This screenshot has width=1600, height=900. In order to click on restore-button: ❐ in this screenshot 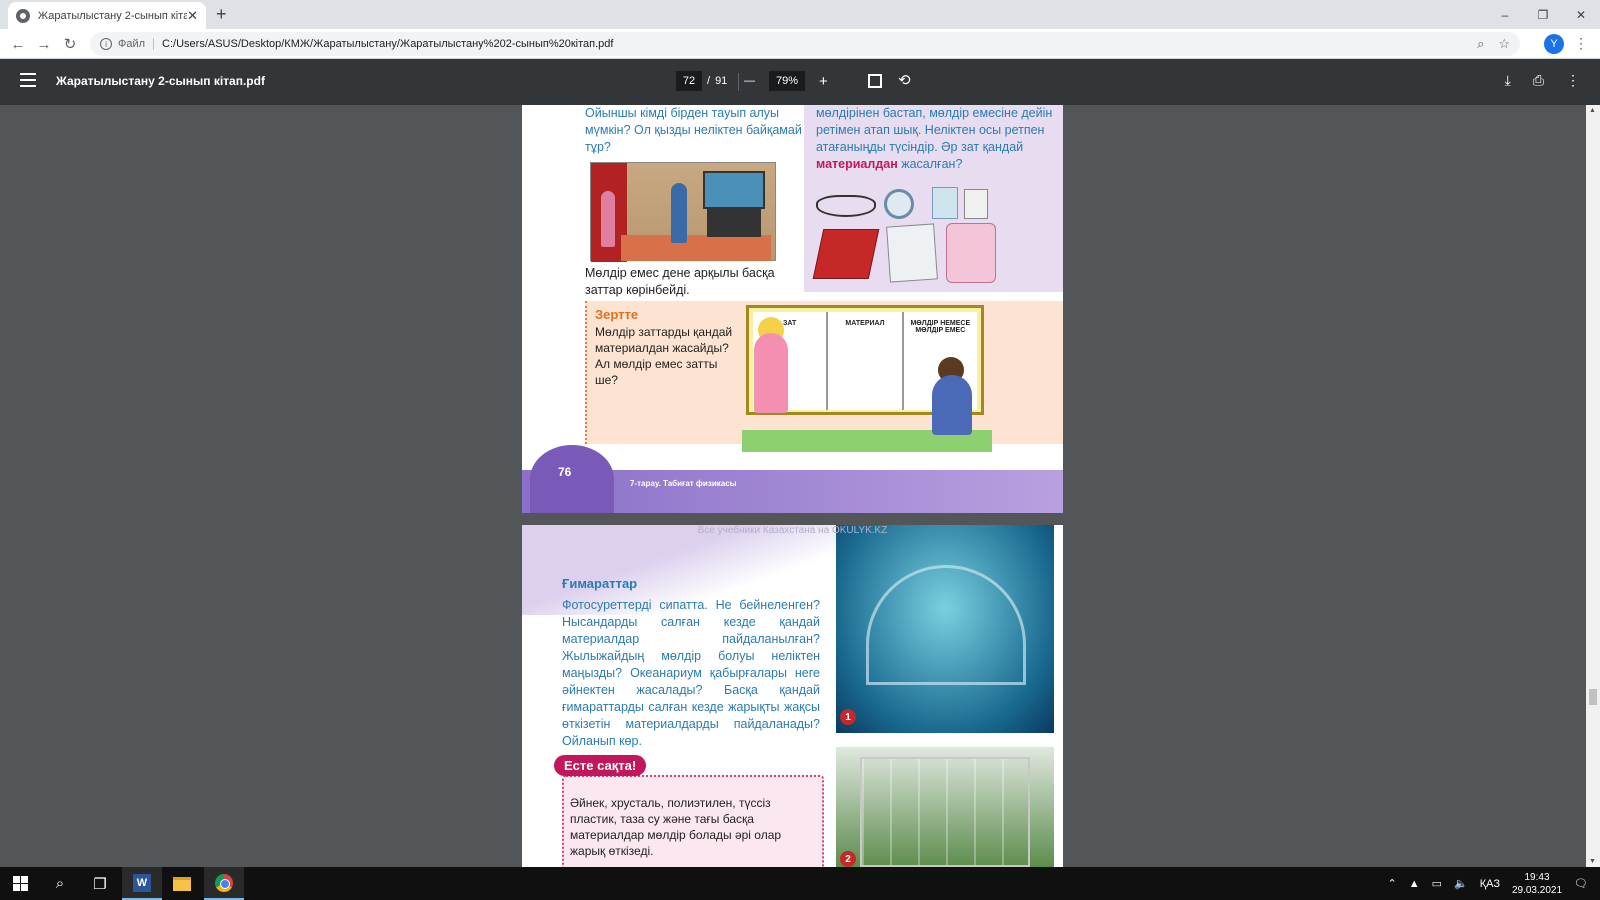, I will do `click(1543, 14)`.